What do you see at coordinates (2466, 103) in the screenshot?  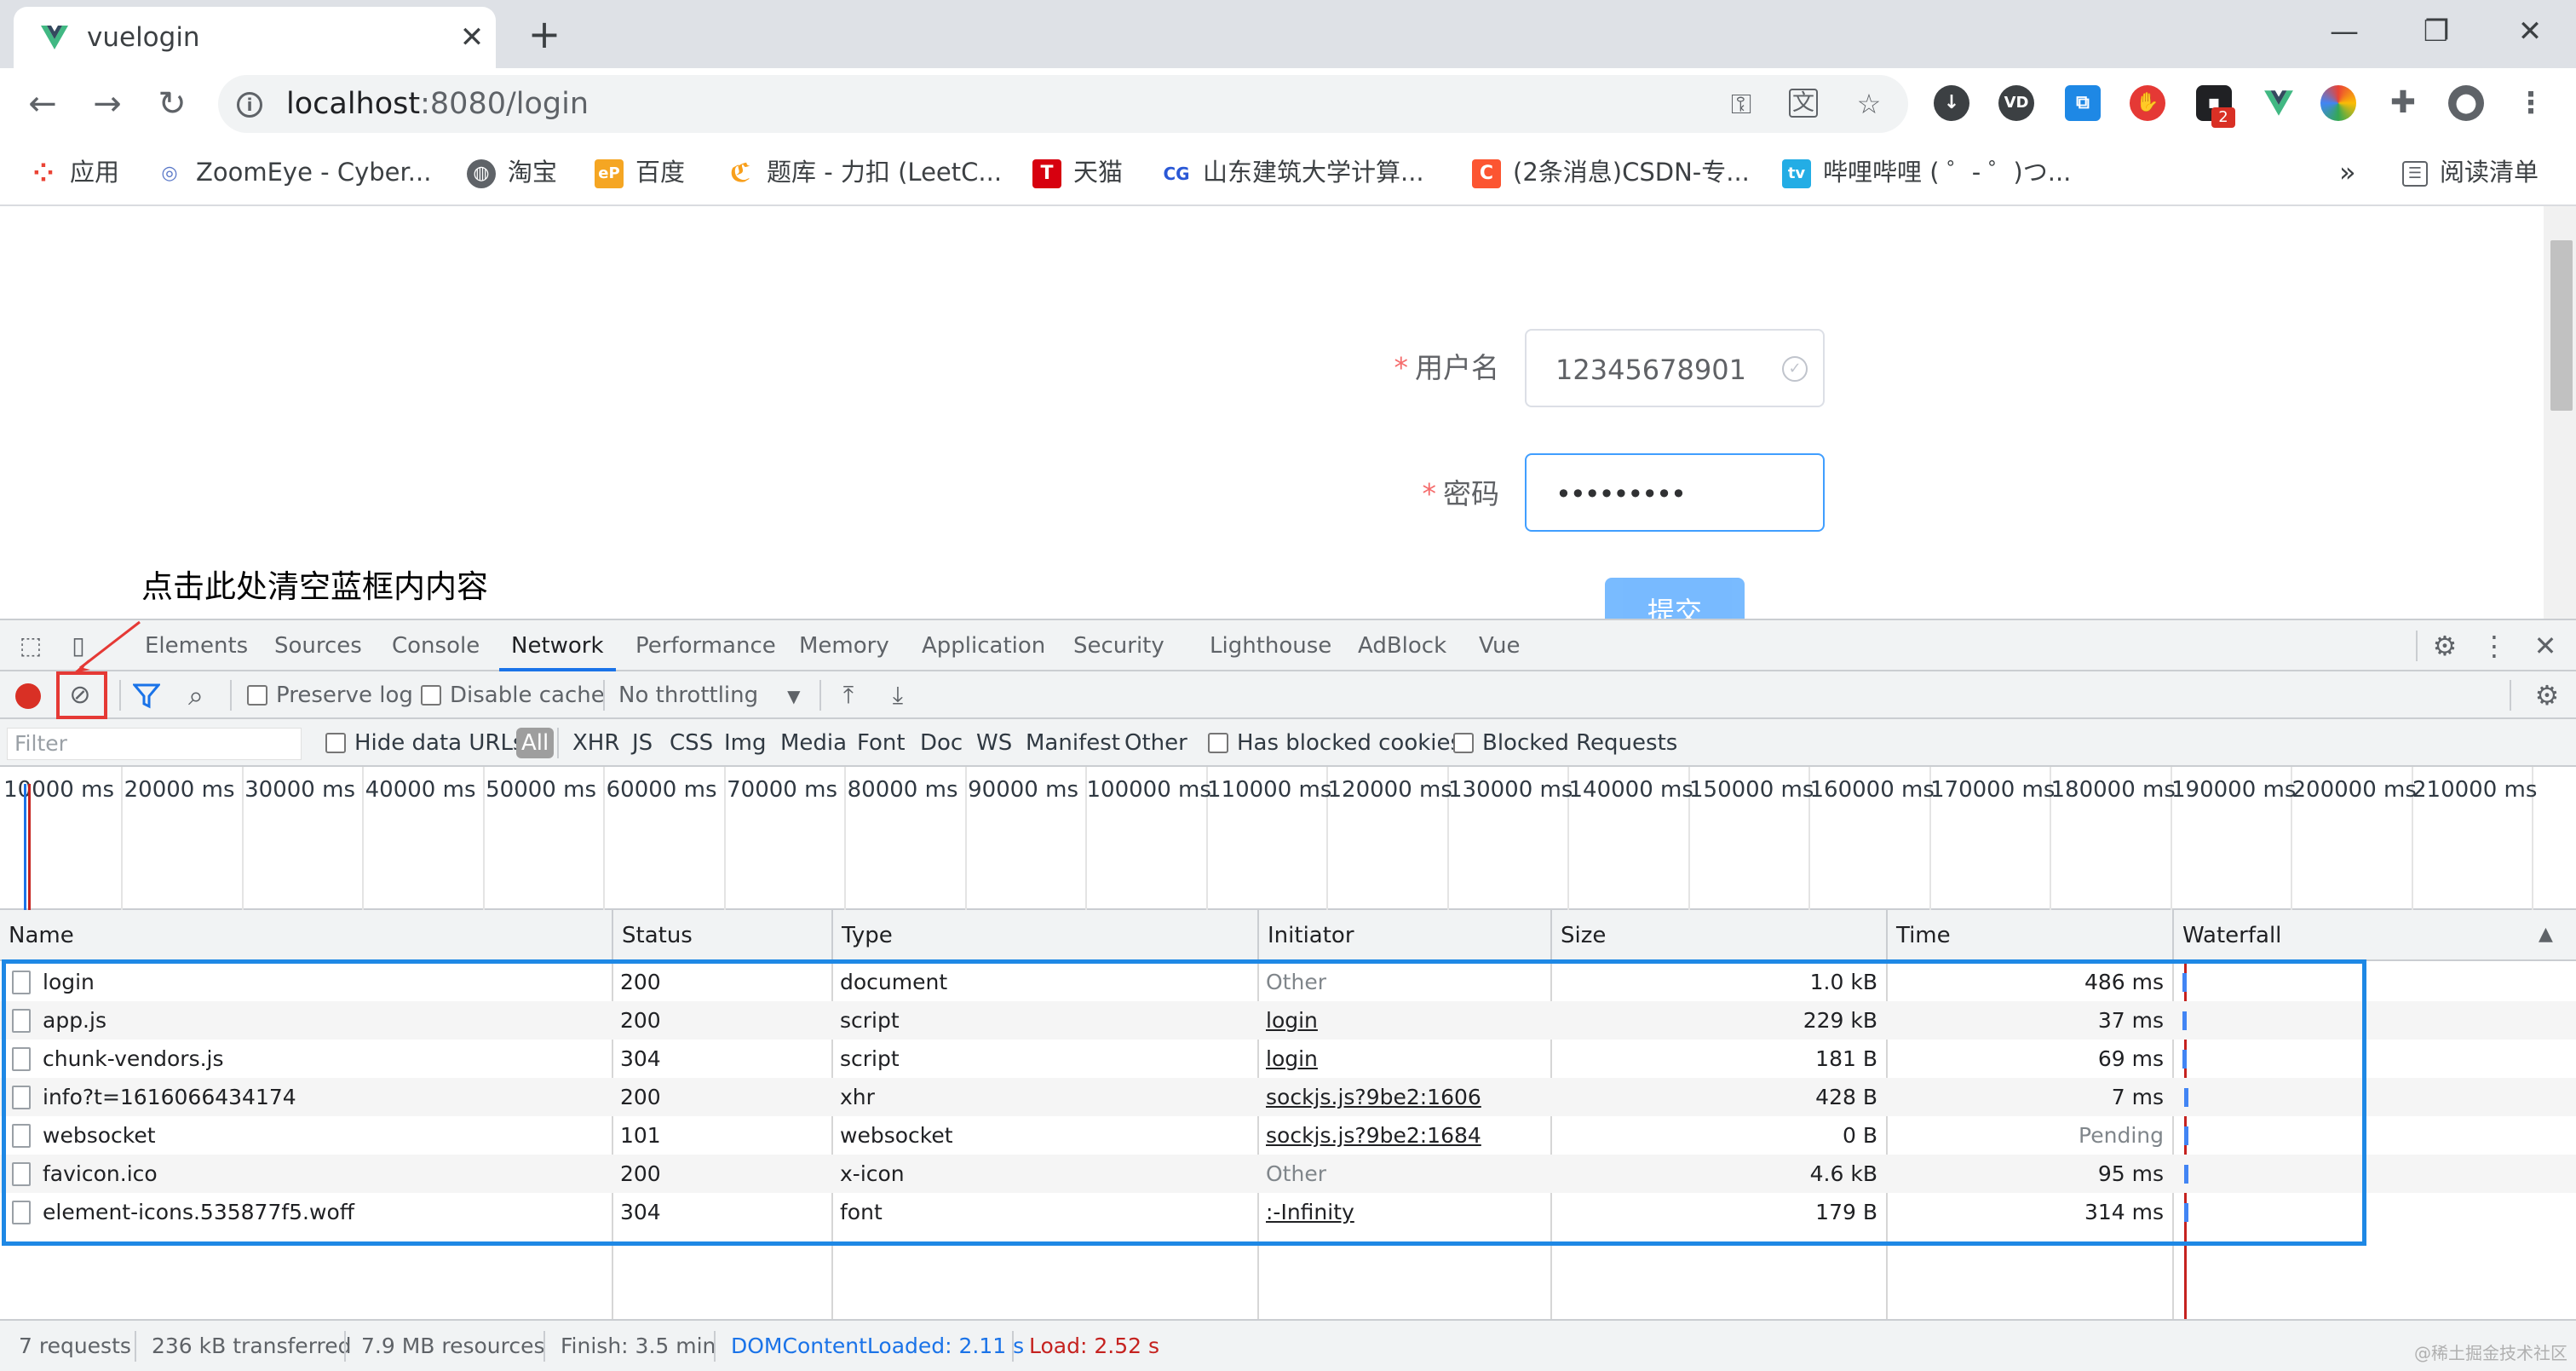 I see `profile-avatar-icon: ●` at bounding box center [2466, 103].